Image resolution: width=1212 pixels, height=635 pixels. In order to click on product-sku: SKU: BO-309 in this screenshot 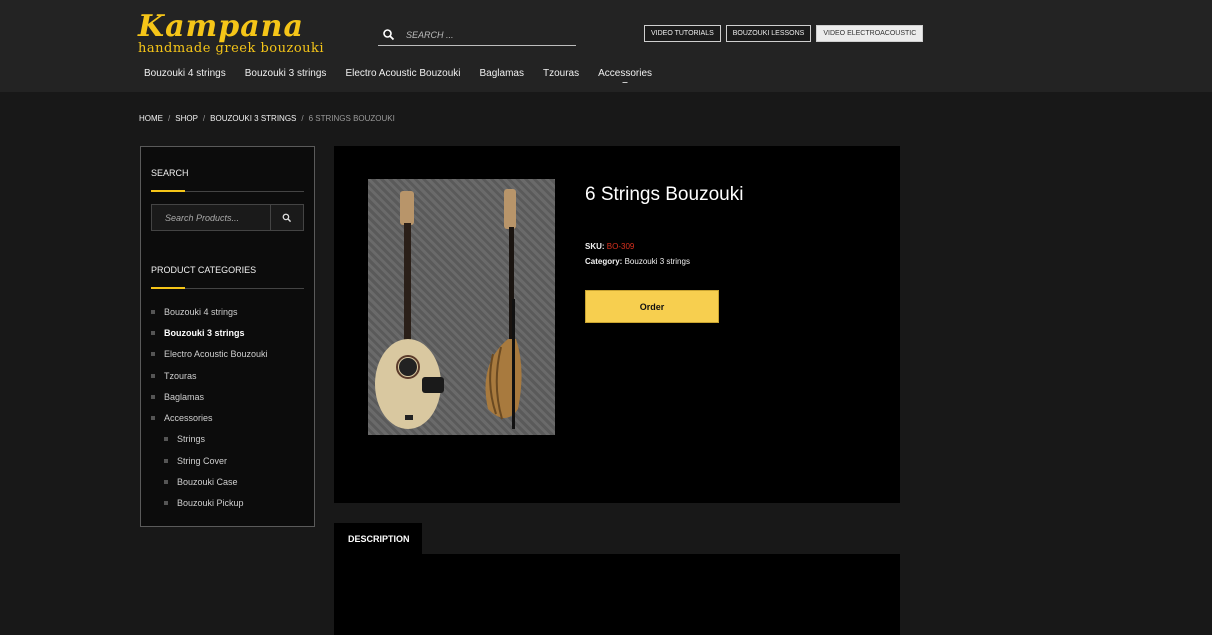, I will do `click(609, 246)`.